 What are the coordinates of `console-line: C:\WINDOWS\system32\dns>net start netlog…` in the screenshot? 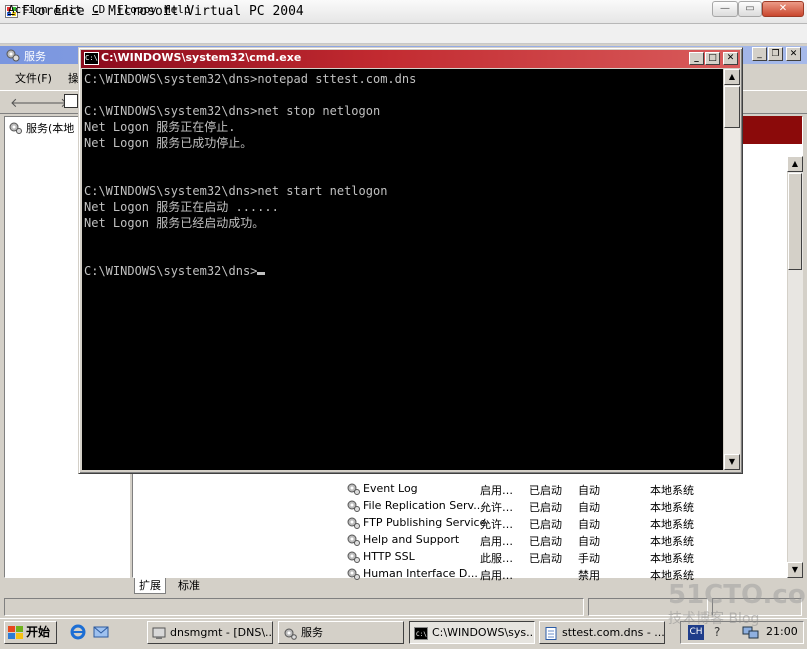 It's located at (236, 191).